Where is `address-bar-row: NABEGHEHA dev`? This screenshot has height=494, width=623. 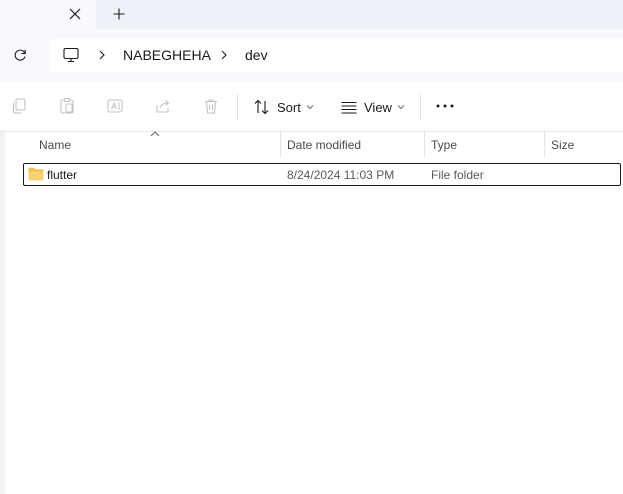 address-bar-row: NABEGHEHA dev is located at coordinates (311, 55).